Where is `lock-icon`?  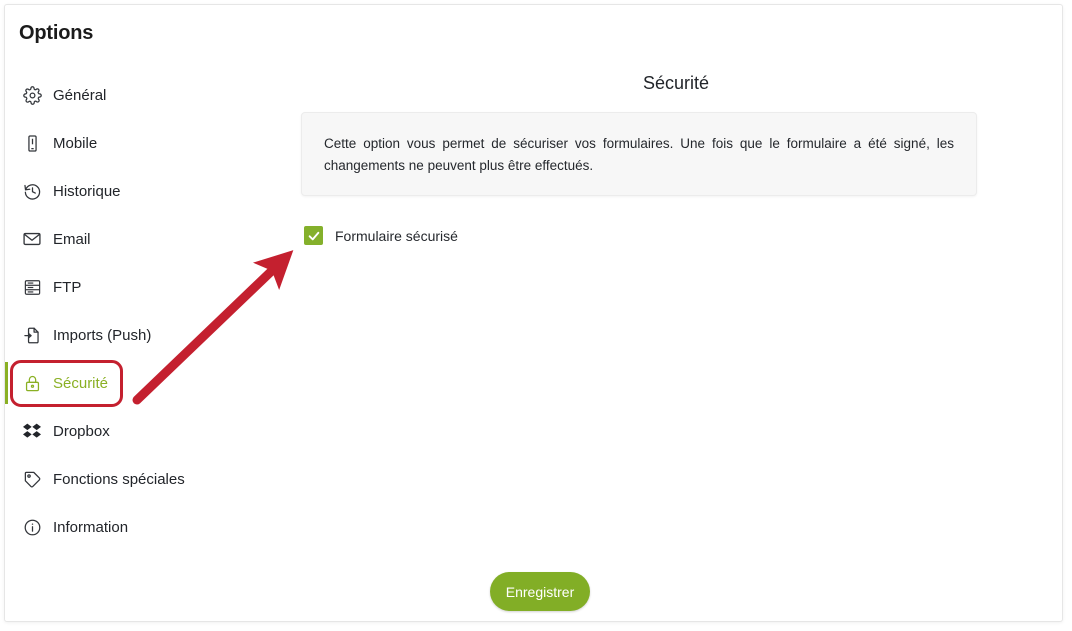
lock-icon is located at coordinates (32, 383).